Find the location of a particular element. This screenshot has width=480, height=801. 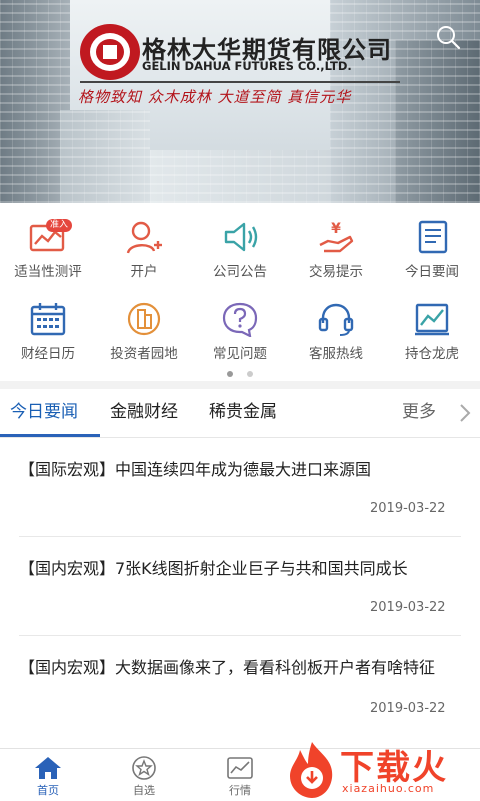

yen-hand-icon: ¥ is located at coordinates (336, 237).